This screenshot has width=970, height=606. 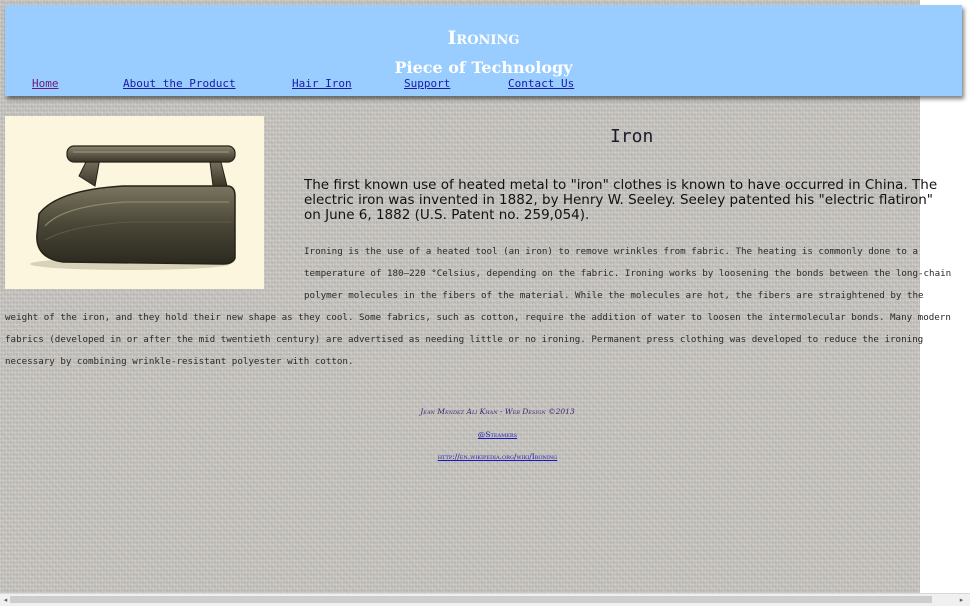 I want to click on nav-hair-iron: Hair Iron, so click(x=322, y=83).